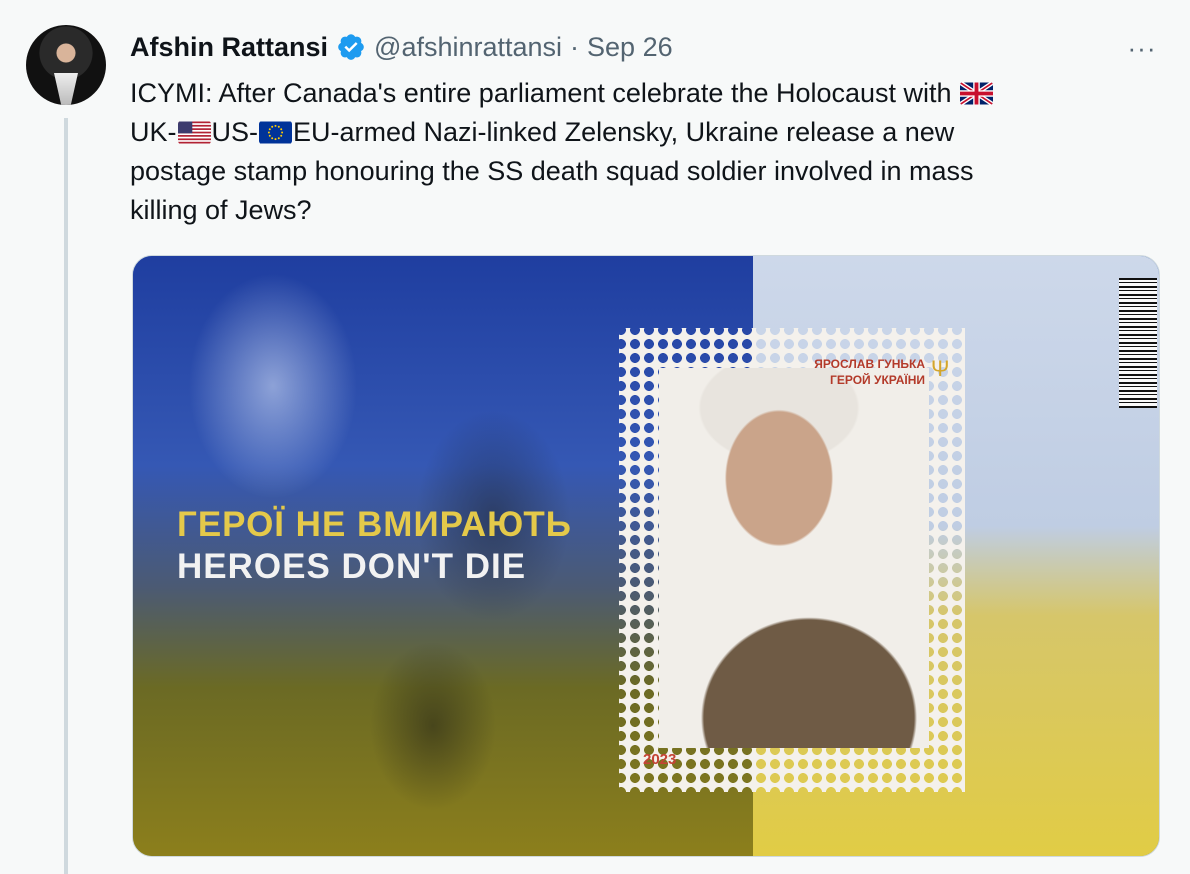 The image size is (1190, 874). I want to click on stamp-caption: ЯРОСЛАВ ГУНЬКА ГЕРОЙ УКРАЇНИ, so click(869, 372).